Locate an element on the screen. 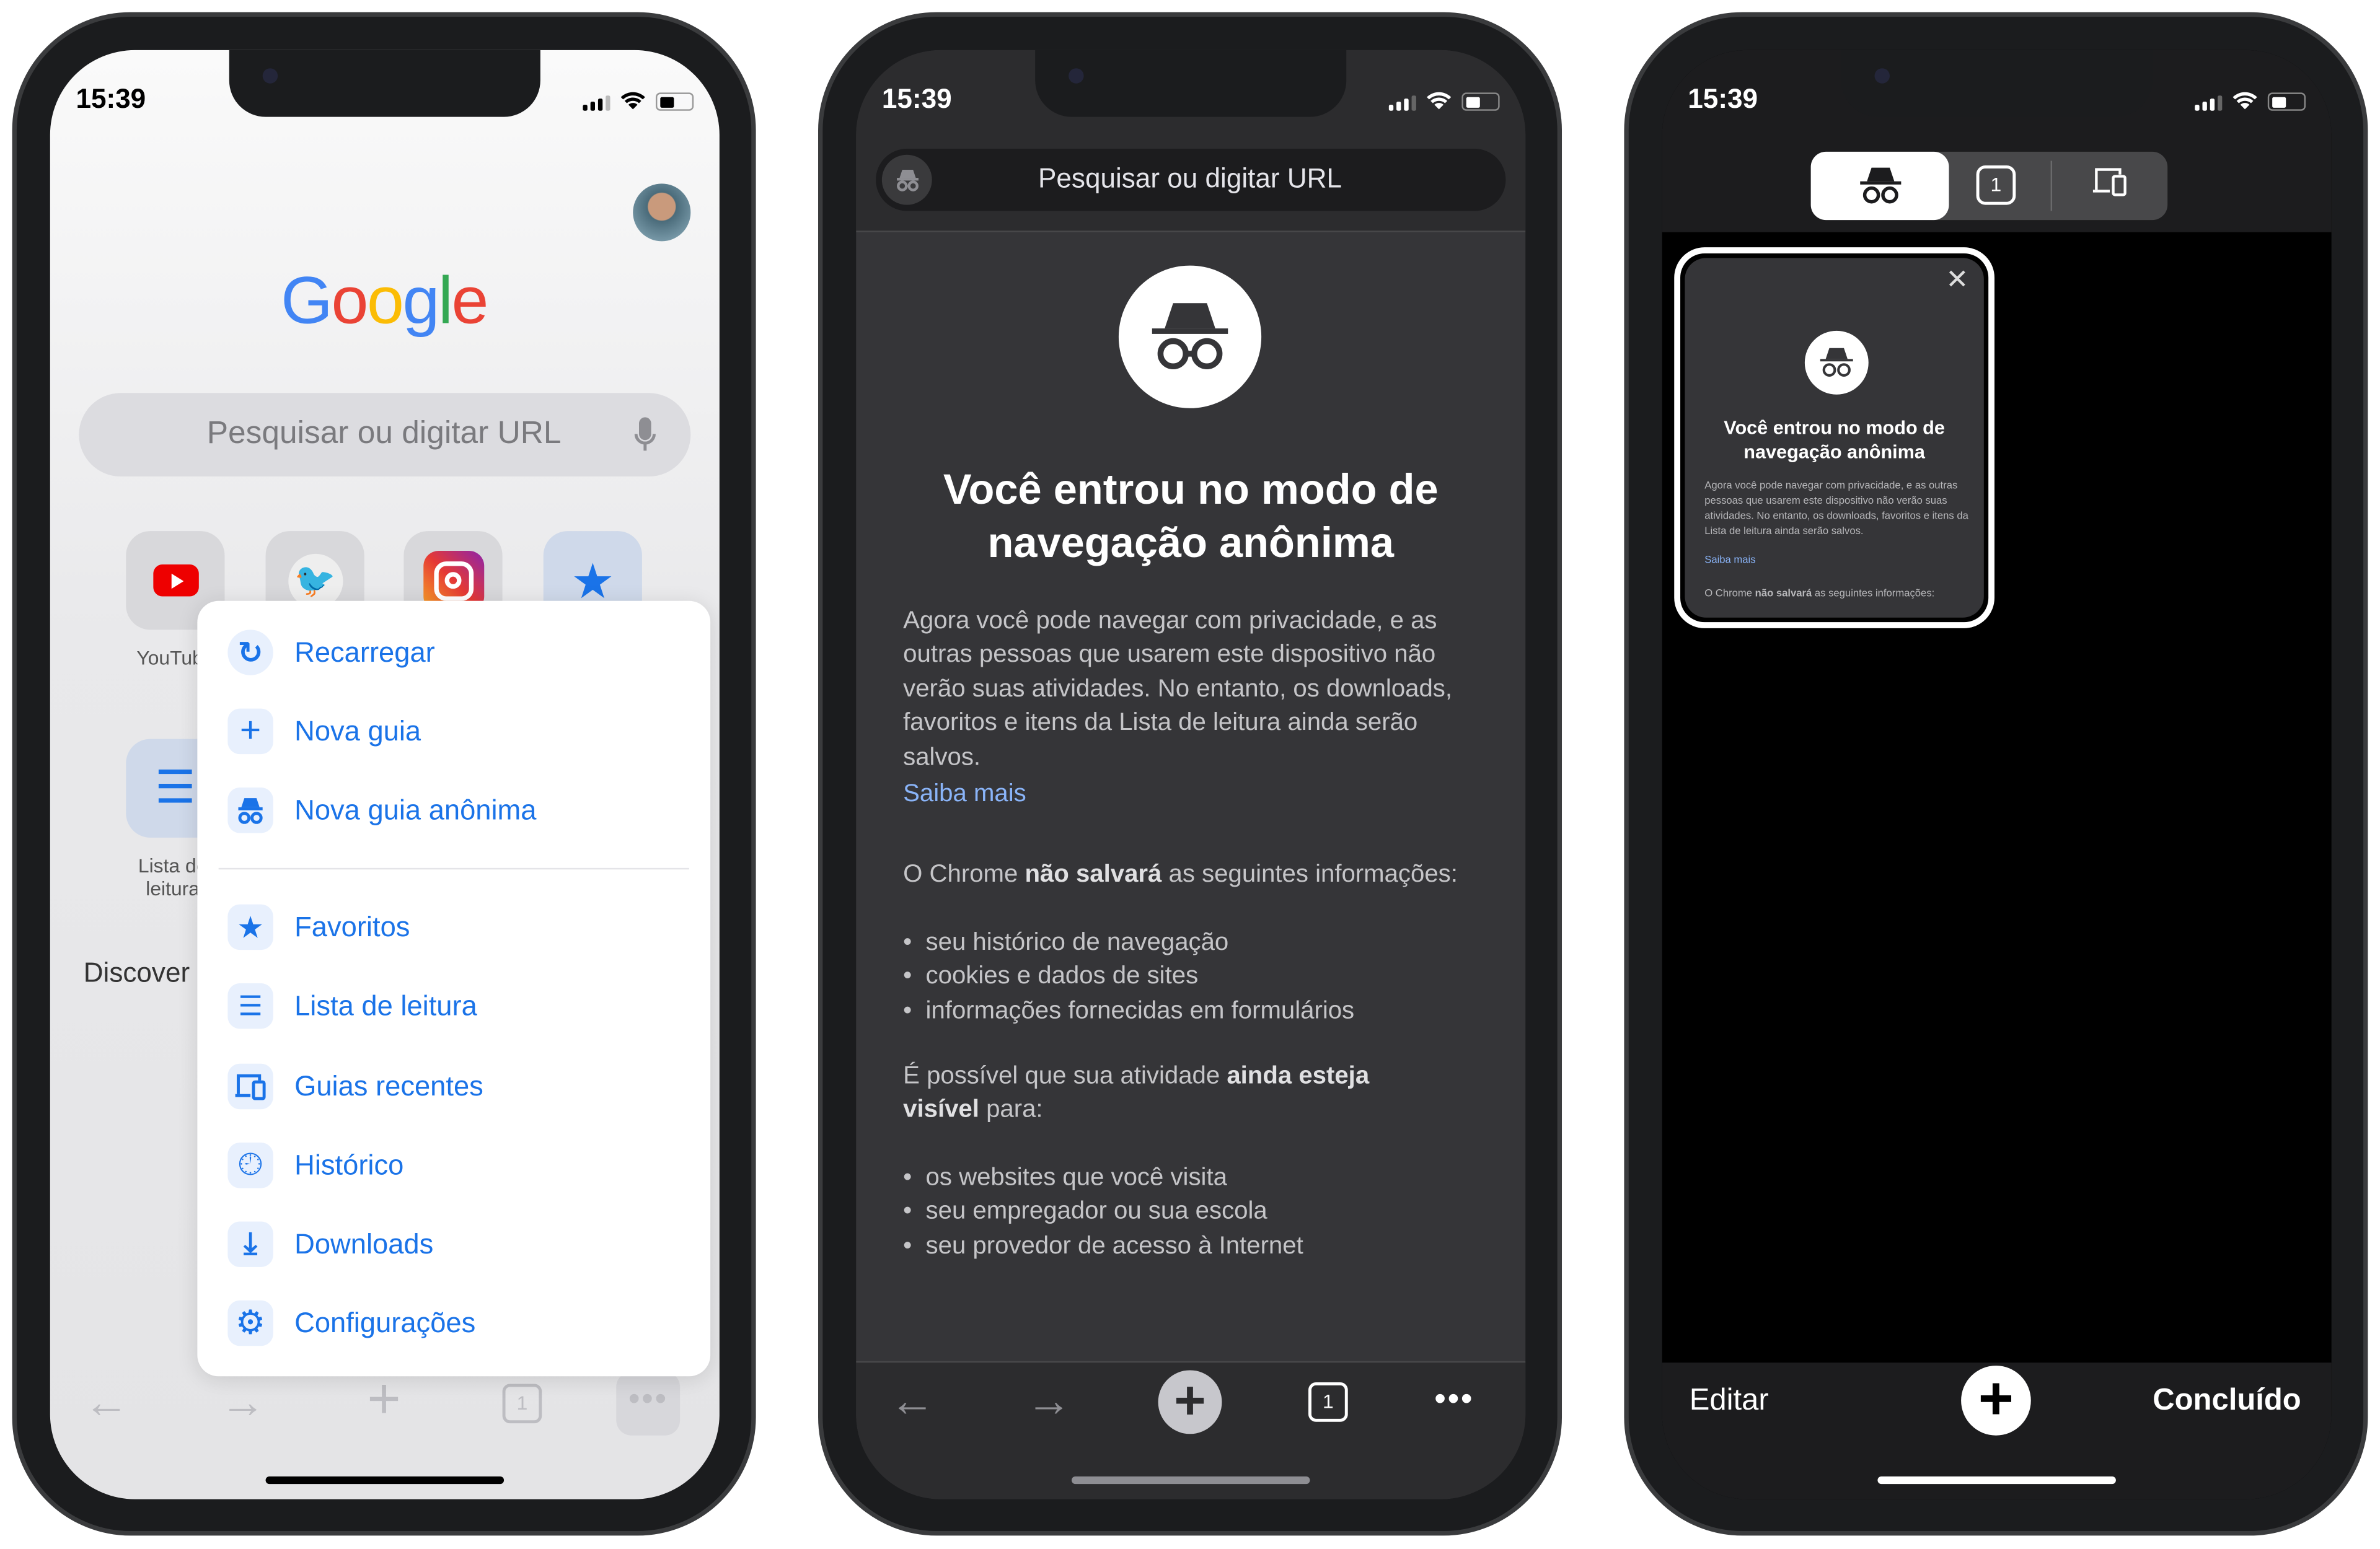 The height and width of the screenshot is (1549, 2380). google-logo: Google is located at coordinates (384, 301).